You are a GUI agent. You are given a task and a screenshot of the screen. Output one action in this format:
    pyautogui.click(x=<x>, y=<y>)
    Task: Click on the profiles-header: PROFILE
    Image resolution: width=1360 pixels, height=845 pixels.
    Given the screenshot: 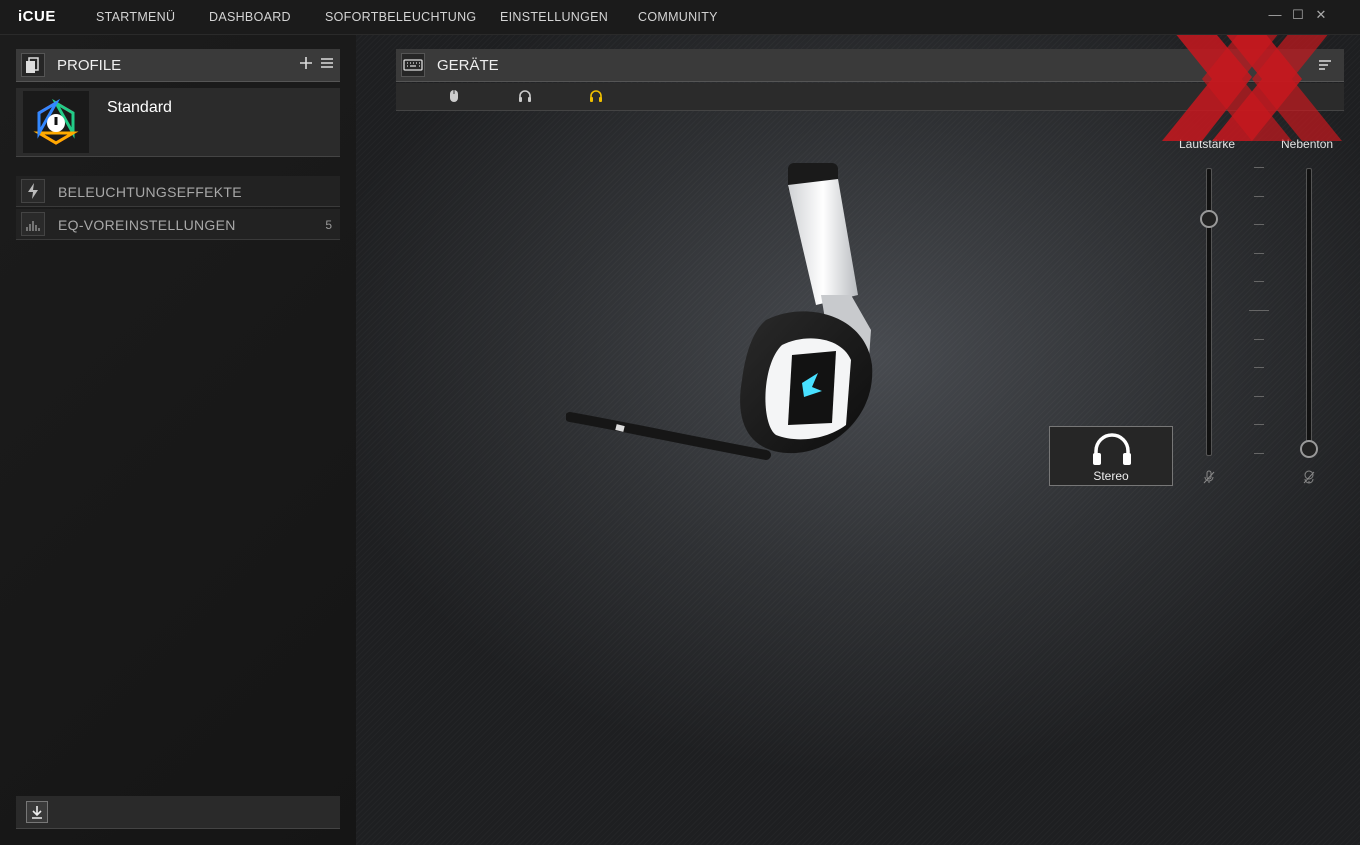 What is the action you would take?
    pyautogui.click(x=178, y=65)
    